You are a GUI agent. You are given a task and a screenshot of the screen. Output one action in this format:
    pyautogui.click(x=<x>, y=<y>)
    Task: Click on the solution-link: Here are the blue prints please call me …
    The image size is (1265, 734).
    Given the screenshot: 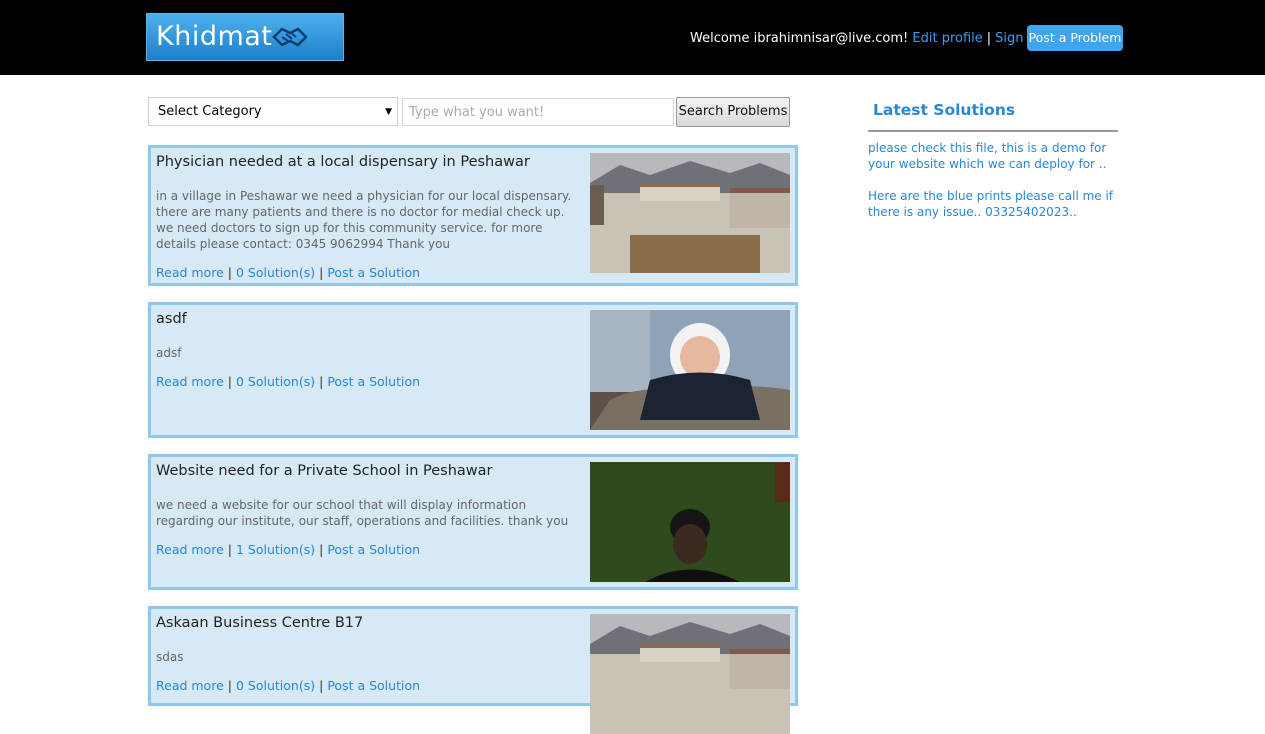 What is the action you would take?
    pyautogui.click(x=993, y=204)
    